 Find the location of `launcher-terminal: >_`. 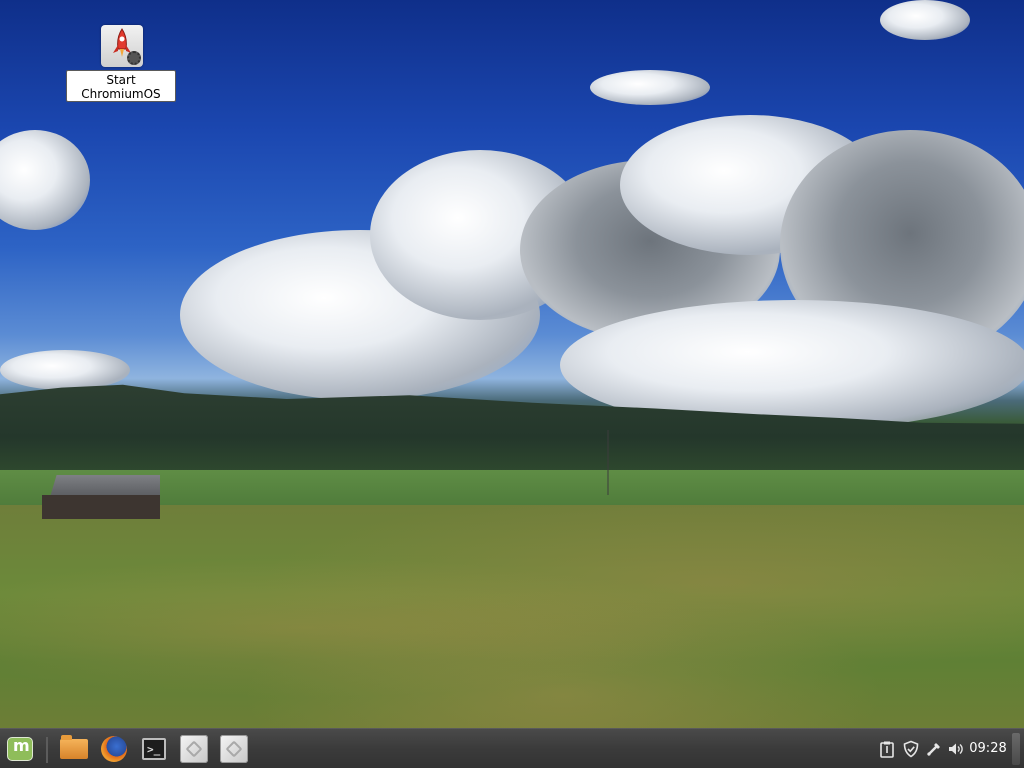

launcher-terminal: >_ is located at coordinates (154, 749).